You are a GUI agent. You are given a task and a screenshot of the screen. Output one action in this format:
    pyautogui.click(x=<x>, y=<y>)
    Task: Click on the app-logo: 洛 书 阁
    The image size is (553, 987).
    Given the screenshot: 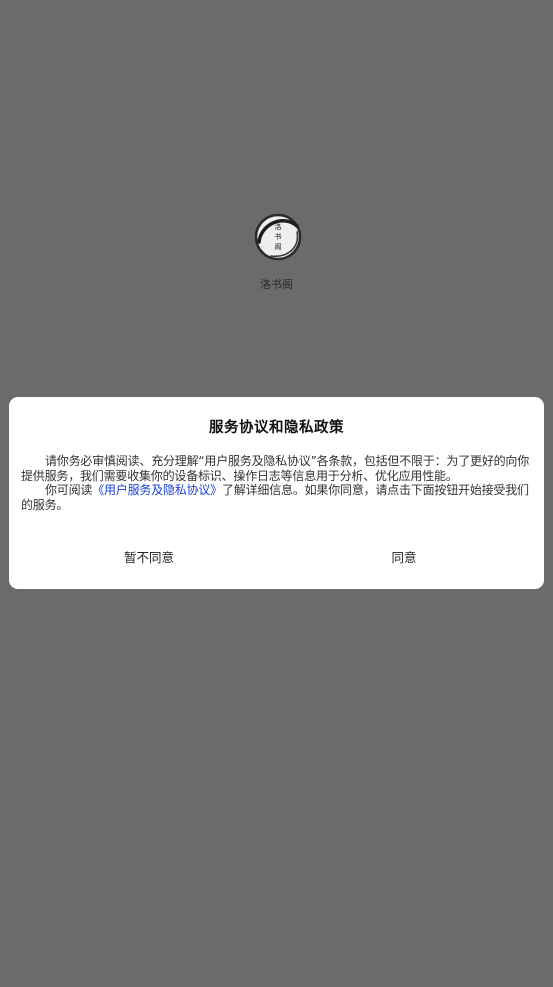 What is the action you would take?
    pyautogui.click(x=278, y=237)
    